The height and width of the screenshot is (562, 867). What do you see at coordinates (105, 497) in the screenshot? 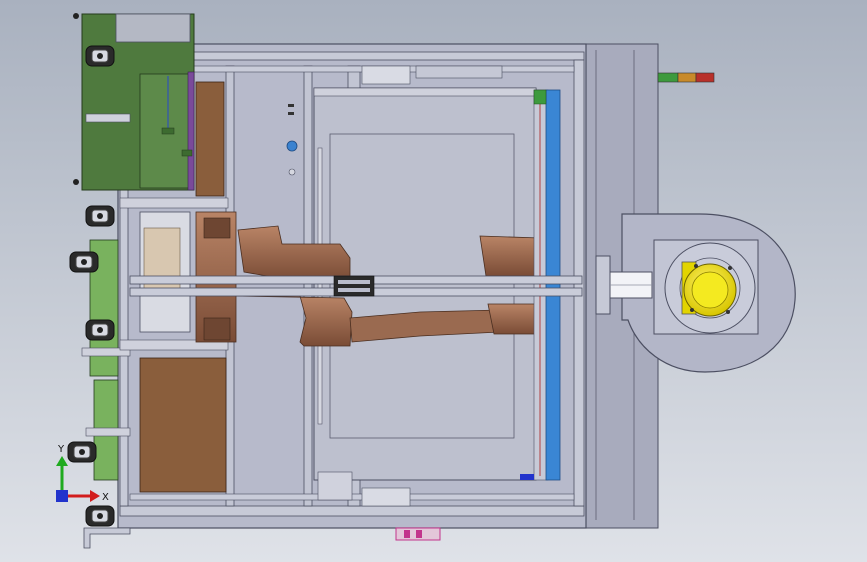
I see `triad-x-label: X` at bounding box center [105, 497].